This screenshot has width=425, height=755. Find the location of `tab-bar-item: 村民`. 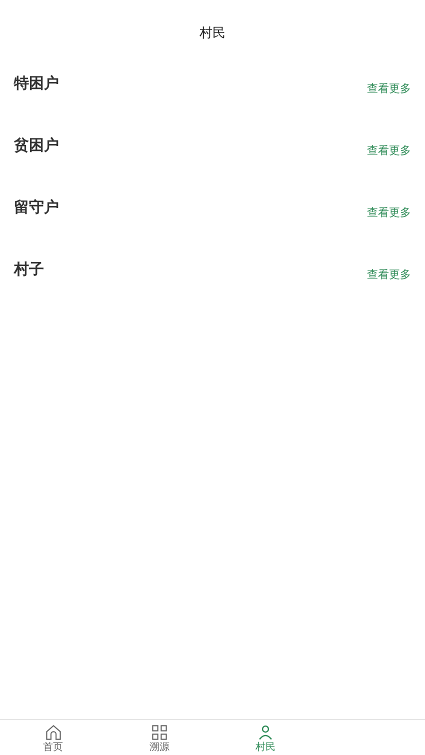

tab-bar-item: 村民 is located at coordinates (265, 737).